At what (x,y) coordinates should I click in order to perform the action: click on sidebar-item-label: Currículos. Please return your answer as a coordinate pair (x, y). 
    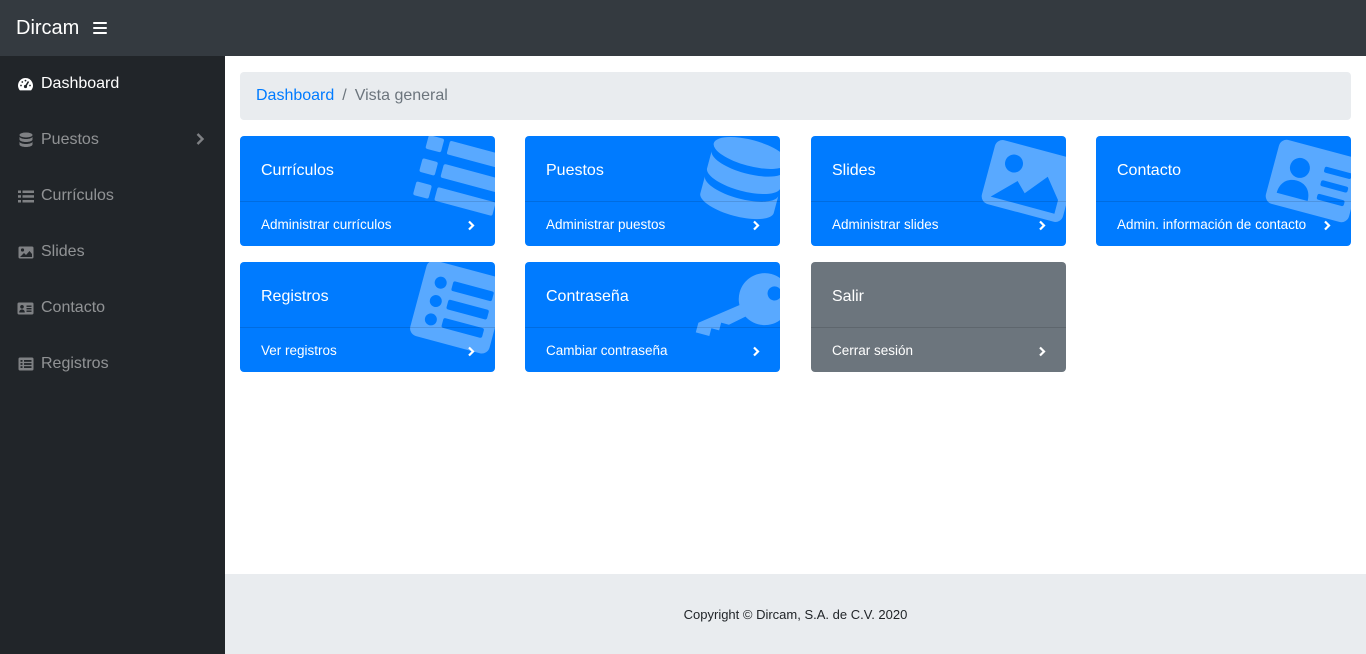
    Looking at the image, I should click on (77, 195).